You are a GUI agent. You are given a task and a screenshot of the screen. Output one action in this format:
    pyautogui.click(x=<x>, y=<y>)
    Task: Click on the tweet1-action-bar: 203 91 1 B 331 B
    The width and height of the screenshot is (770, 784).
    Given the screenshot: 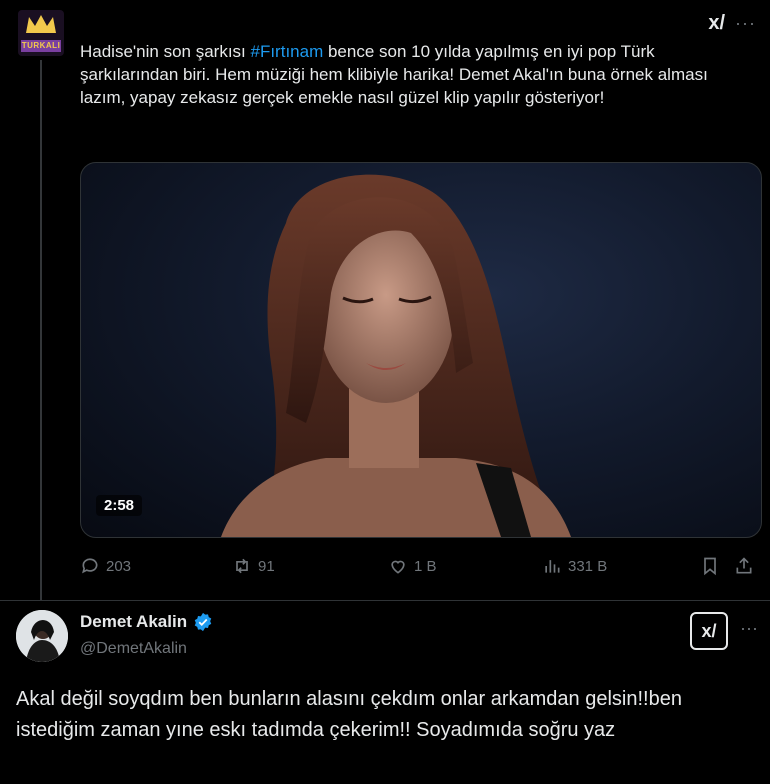 What is the action you would take?
    pyautogui.click(x=420, y=569)
    